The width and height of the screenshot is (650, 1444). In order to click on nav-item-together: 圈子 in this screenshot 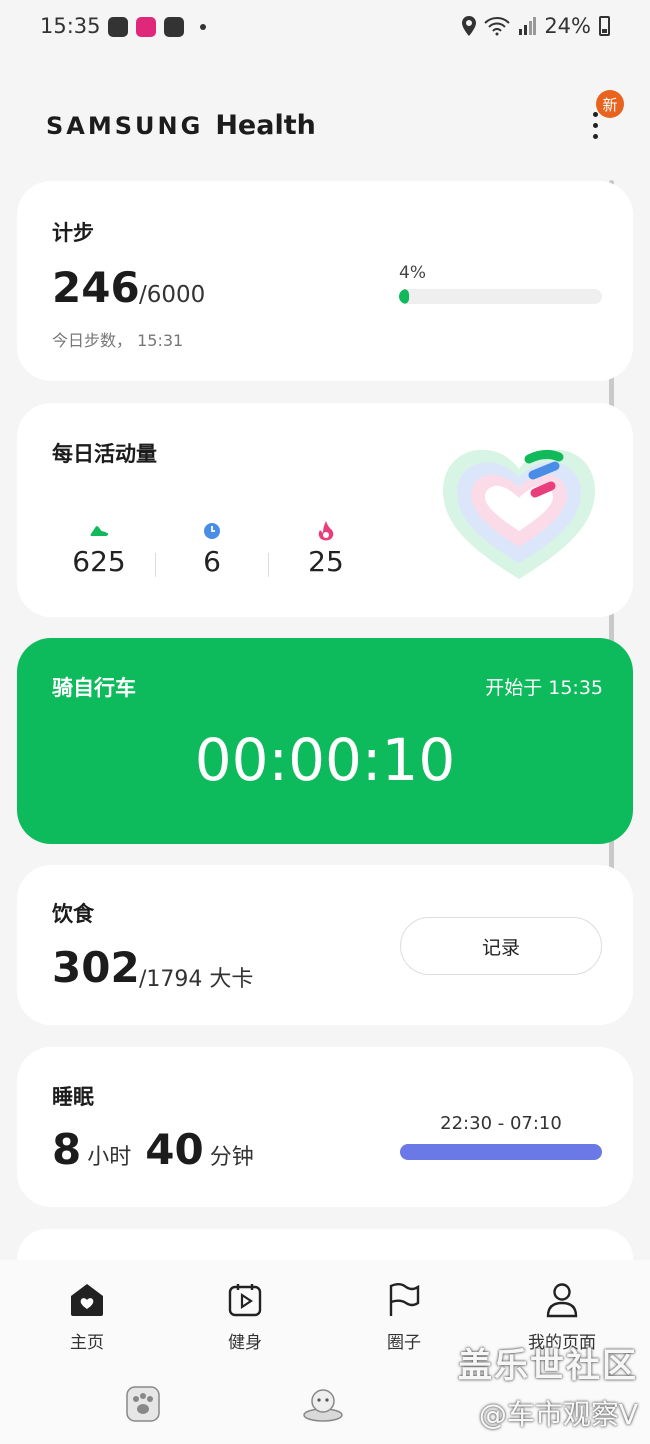, I will do `click(404, 1316)`.